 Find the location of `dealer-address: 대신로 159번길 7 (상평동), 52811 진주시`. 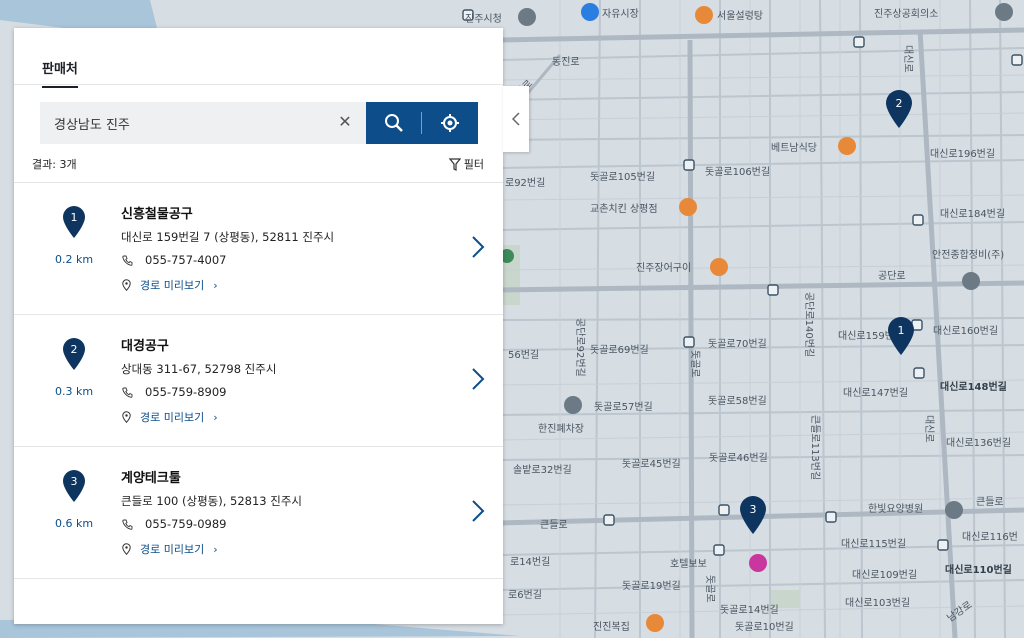

dealer-address: 대신로 159번길 7 (상평동), 52811 진주시 is located at coordinates (228, 237).